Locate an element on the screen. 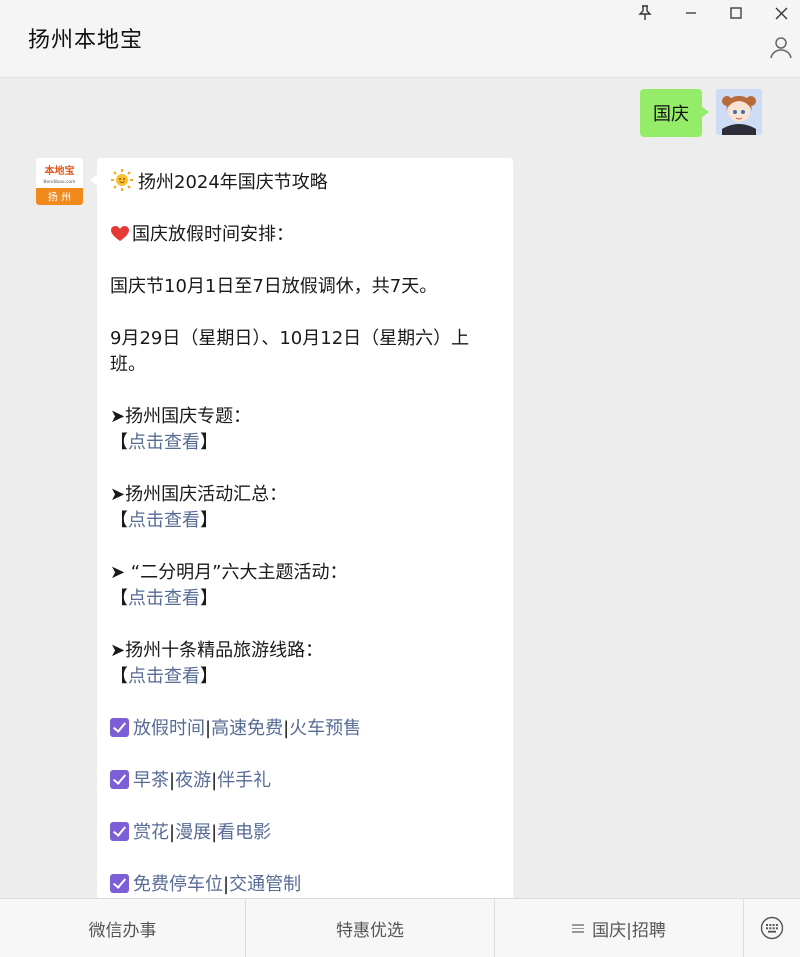 The image size is (800, 957). link-row-2: 早茶|夜游|伴手礼 is located at coordinates (304, 781).